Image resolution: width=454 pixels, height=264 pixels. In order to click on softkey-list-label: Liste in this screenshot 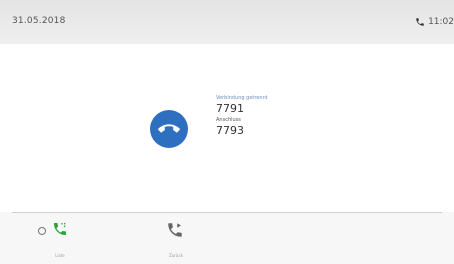, I will do `click(60, 255)`.